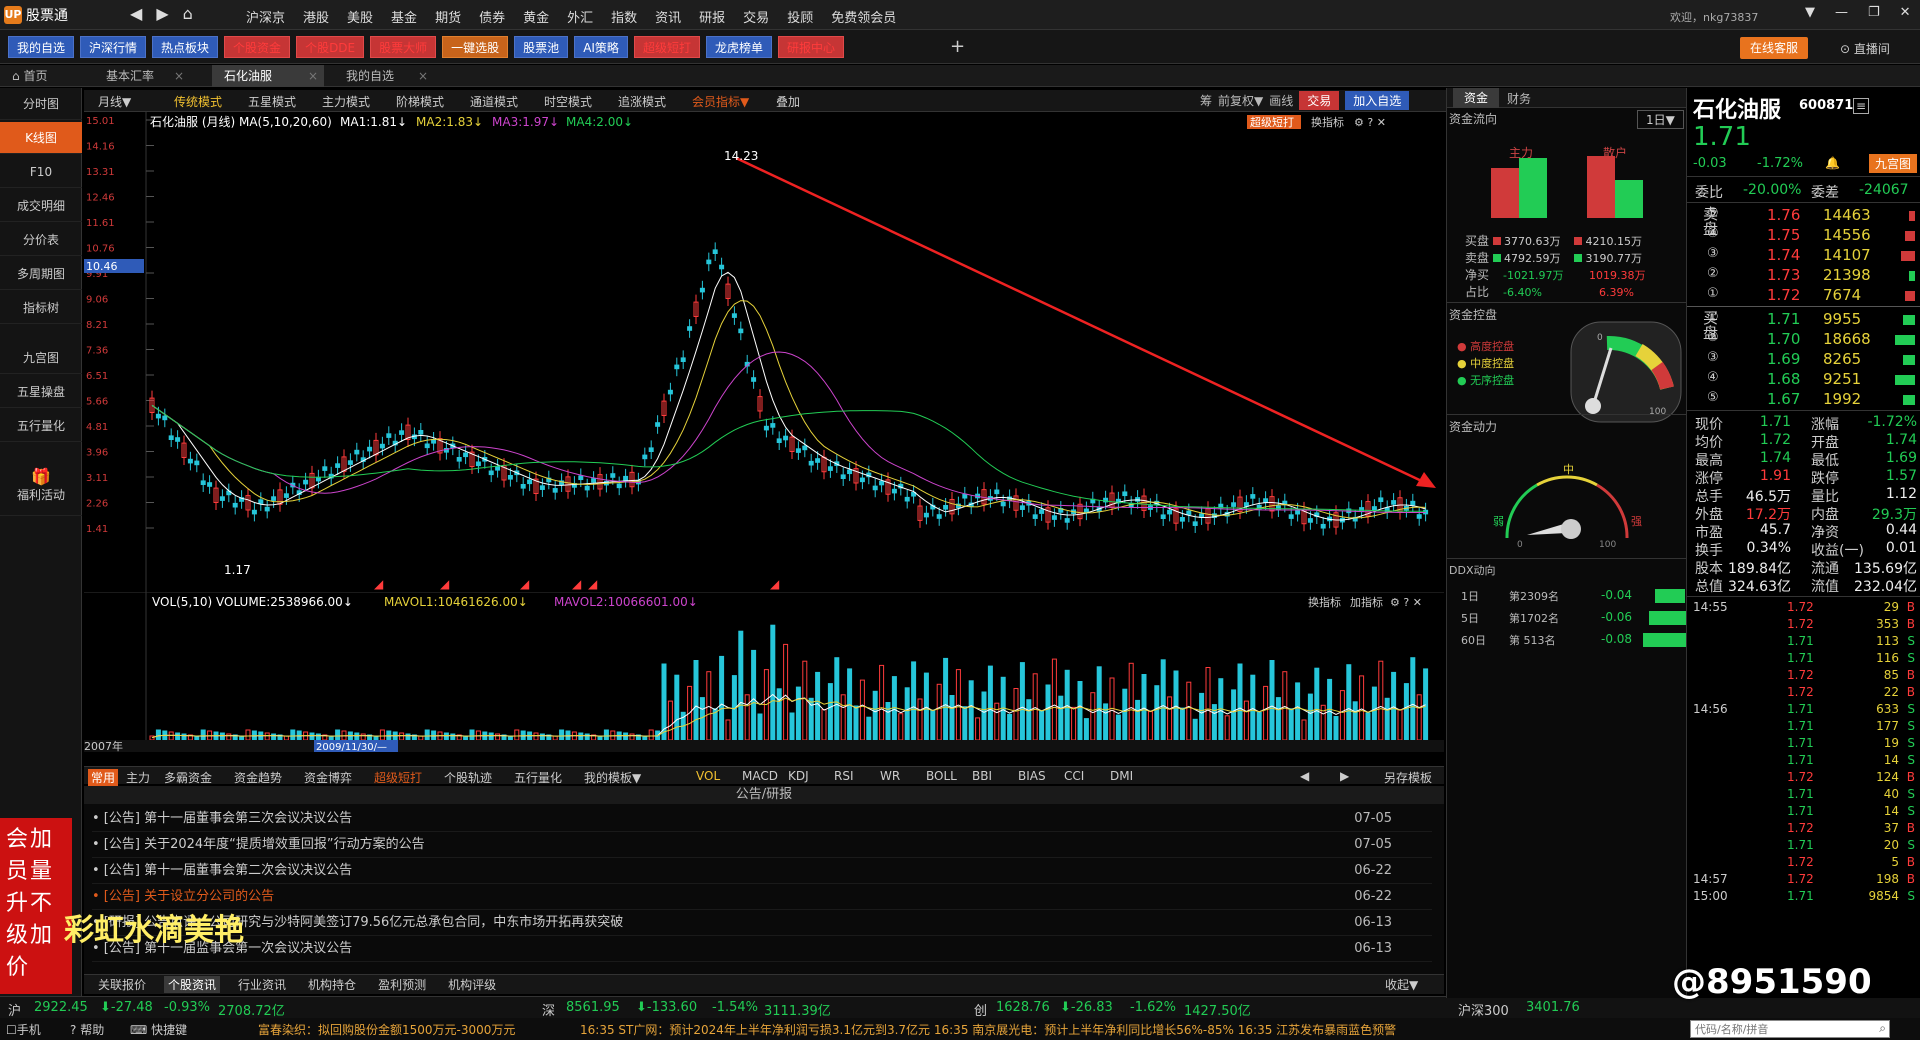  Describe the element at coordinates (1660, 119) in the screenshot. I see `period-select: 1日▼` at that location.